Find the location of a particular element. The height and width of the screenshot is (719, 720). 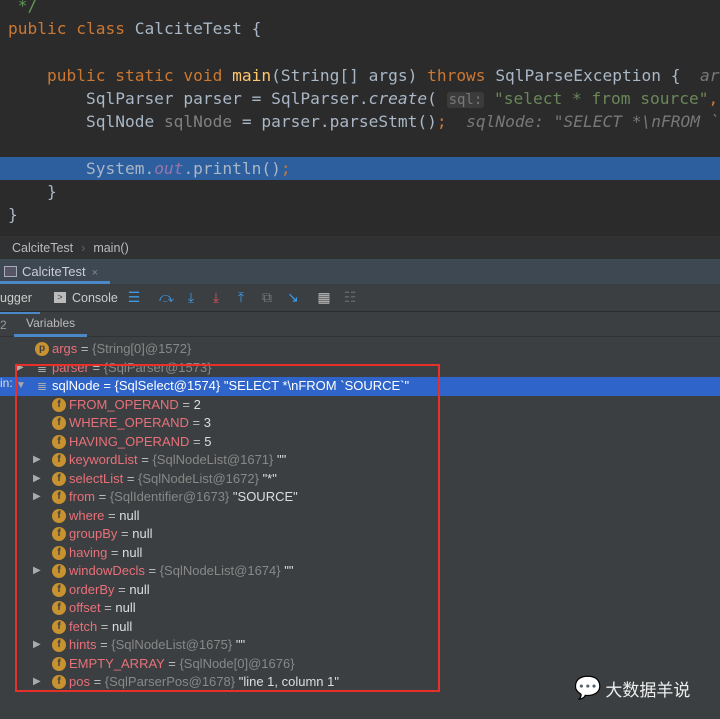

step-out-icon: ⤒ is located at coordinates (241, 297).